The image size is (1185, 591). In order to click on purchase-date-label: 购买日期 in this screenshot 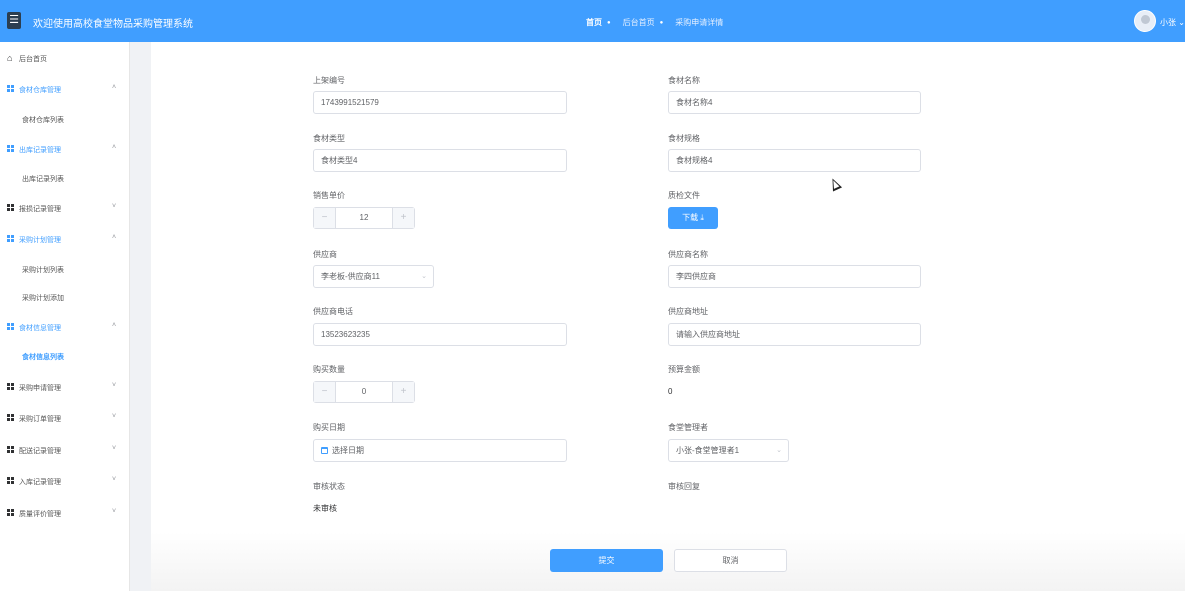, I will do `click(329, 427)`.